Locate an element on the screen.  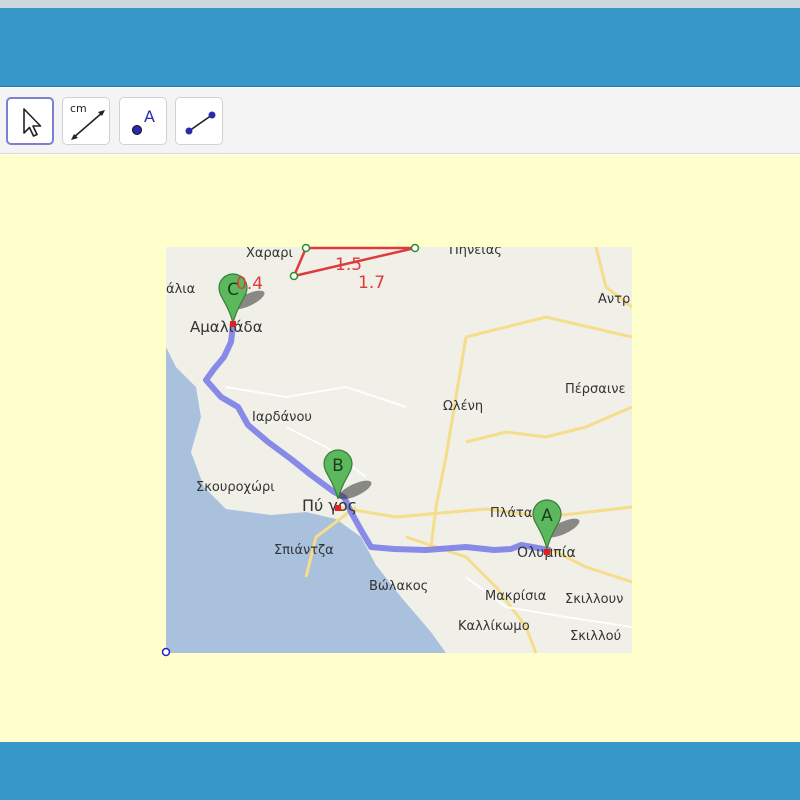
label-kallikomo: Καλλίκωμο is located at coordinates (494, 626).